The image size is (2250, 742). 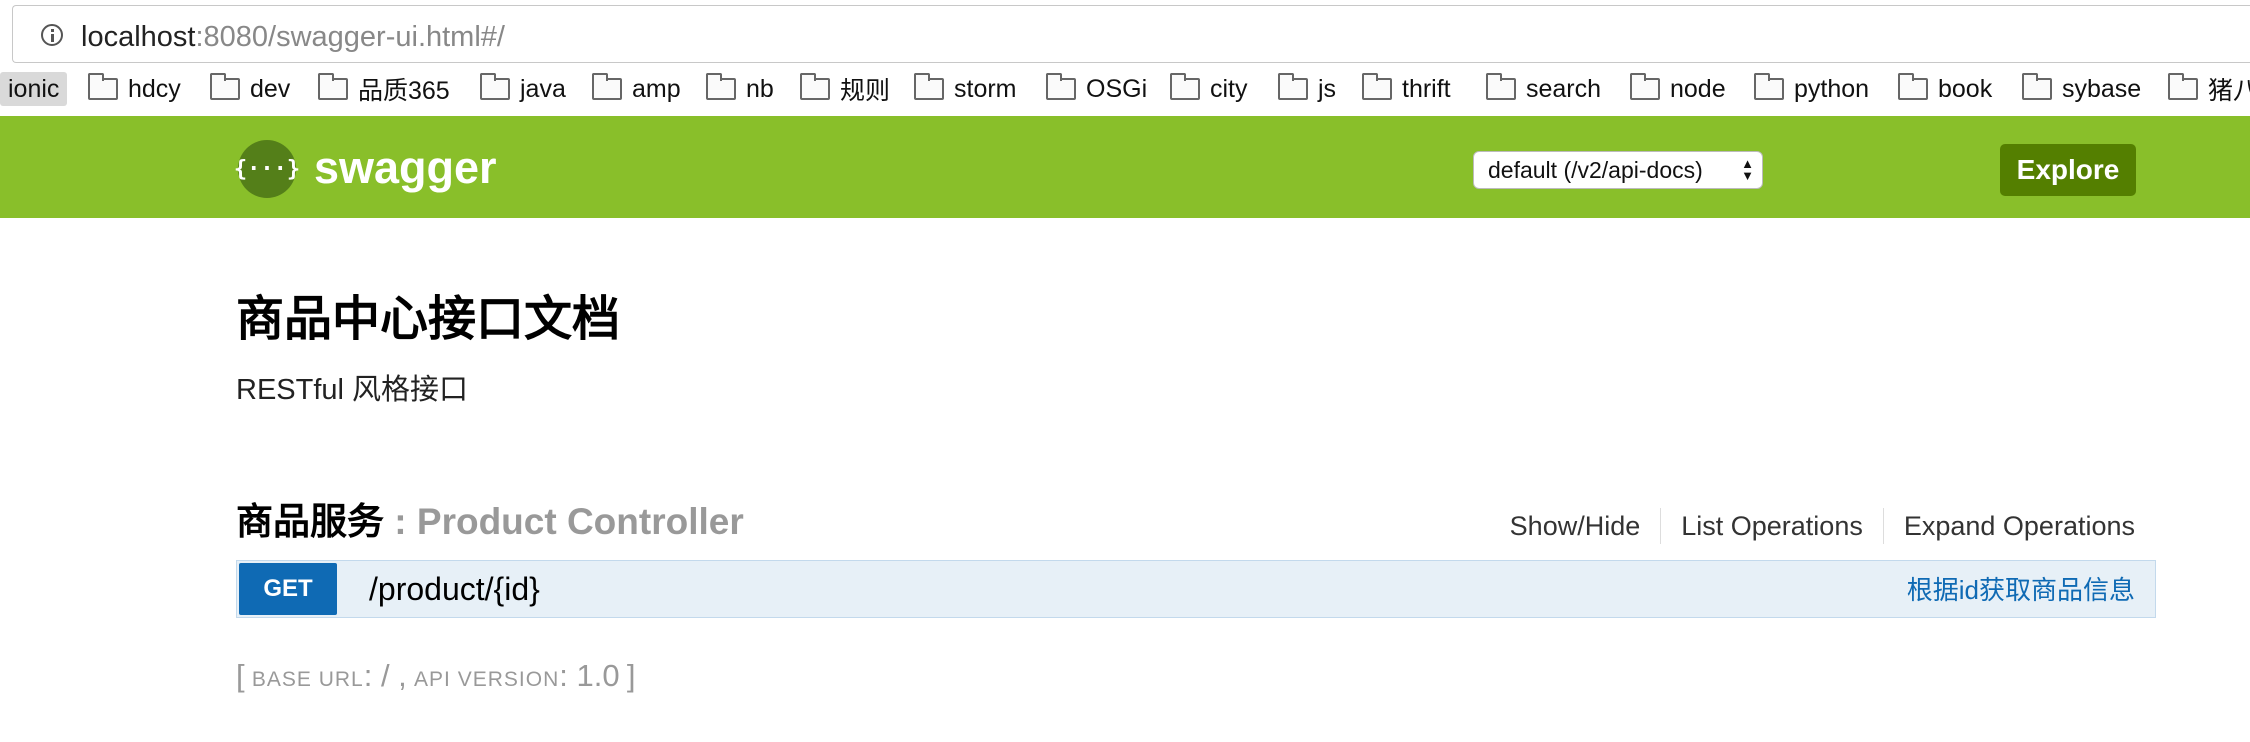 I want to click on bookmark-label: java, so click(x=543, y=88).